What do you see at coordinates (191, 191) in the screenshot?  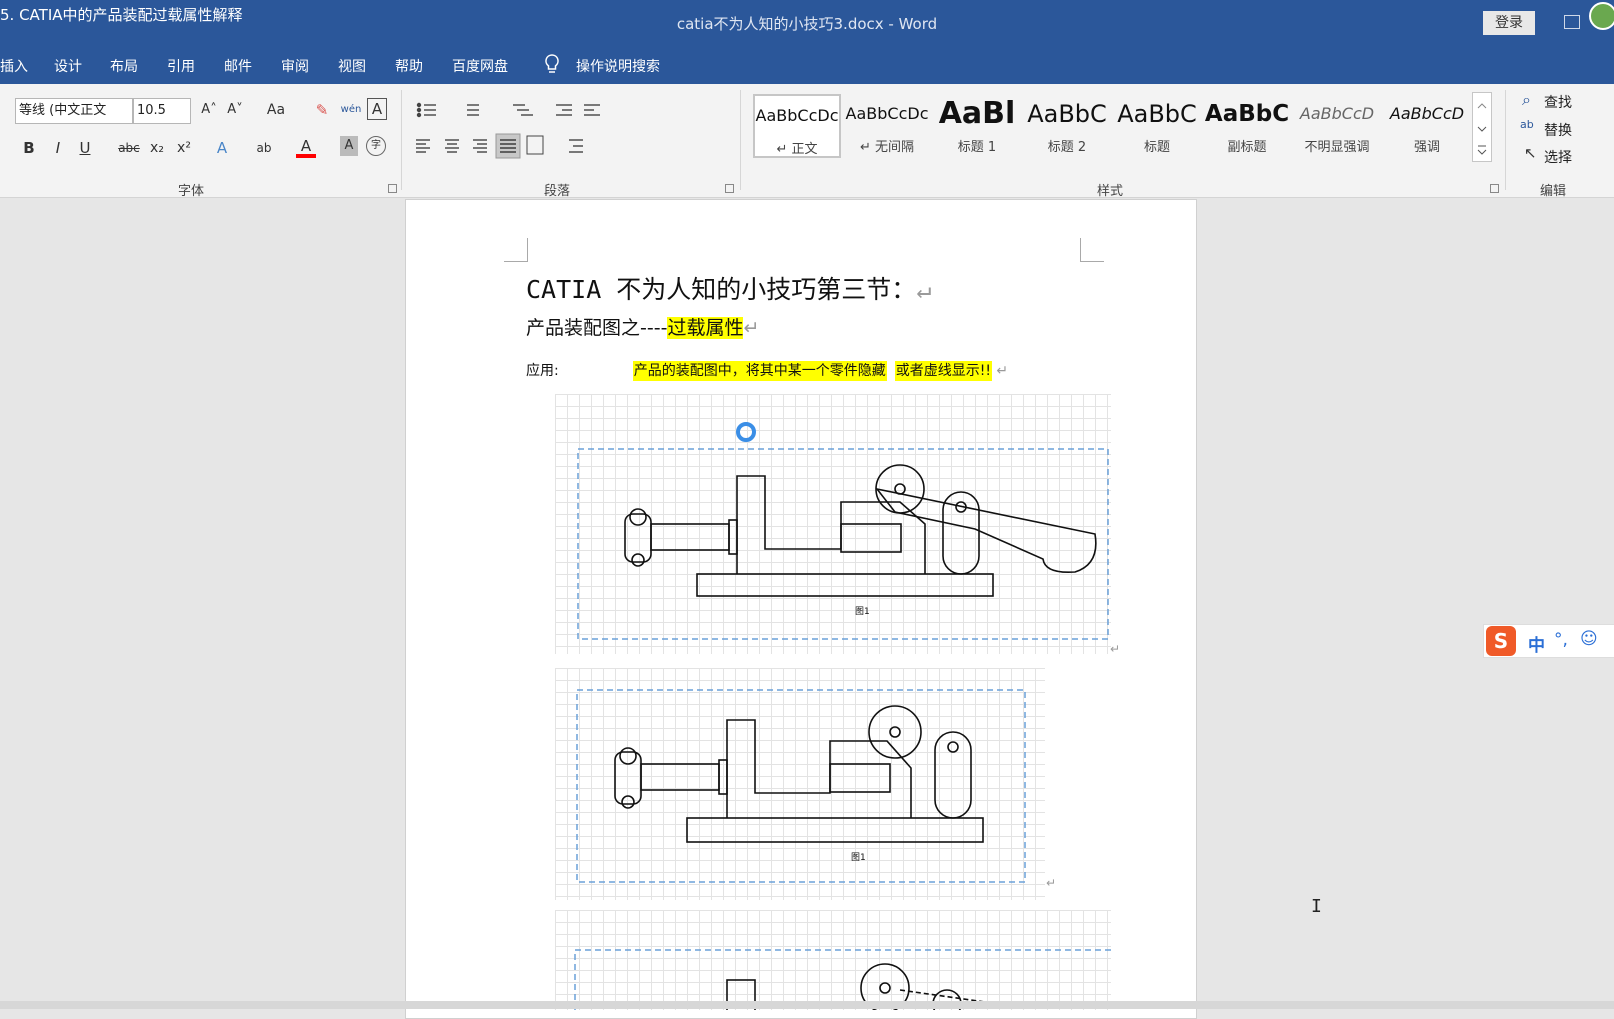 I see `font-group-label: 字体` at bounding box center [191, 191].